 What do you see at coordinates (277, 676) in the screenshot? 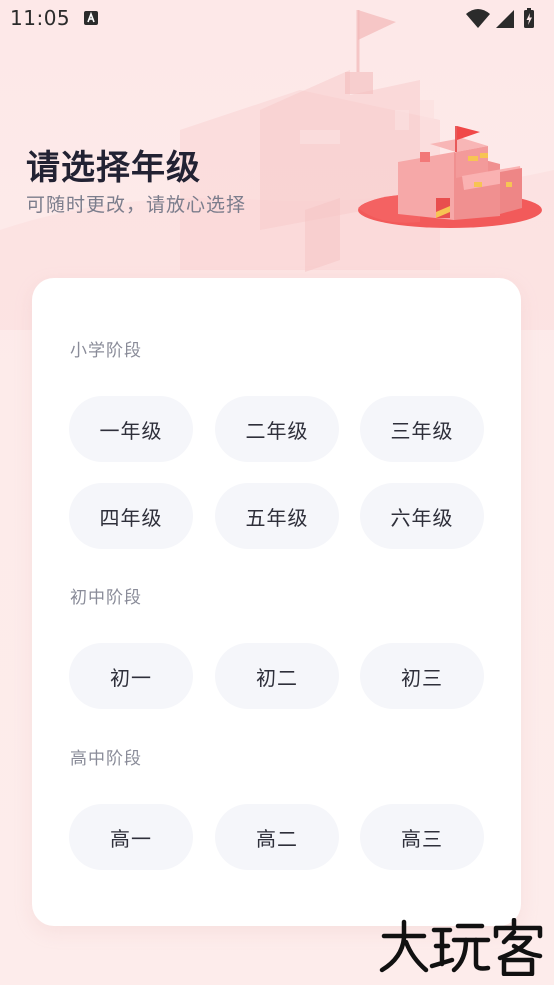
I see `grade-button-junior-2: 初二` at bounding box center [277, 676].